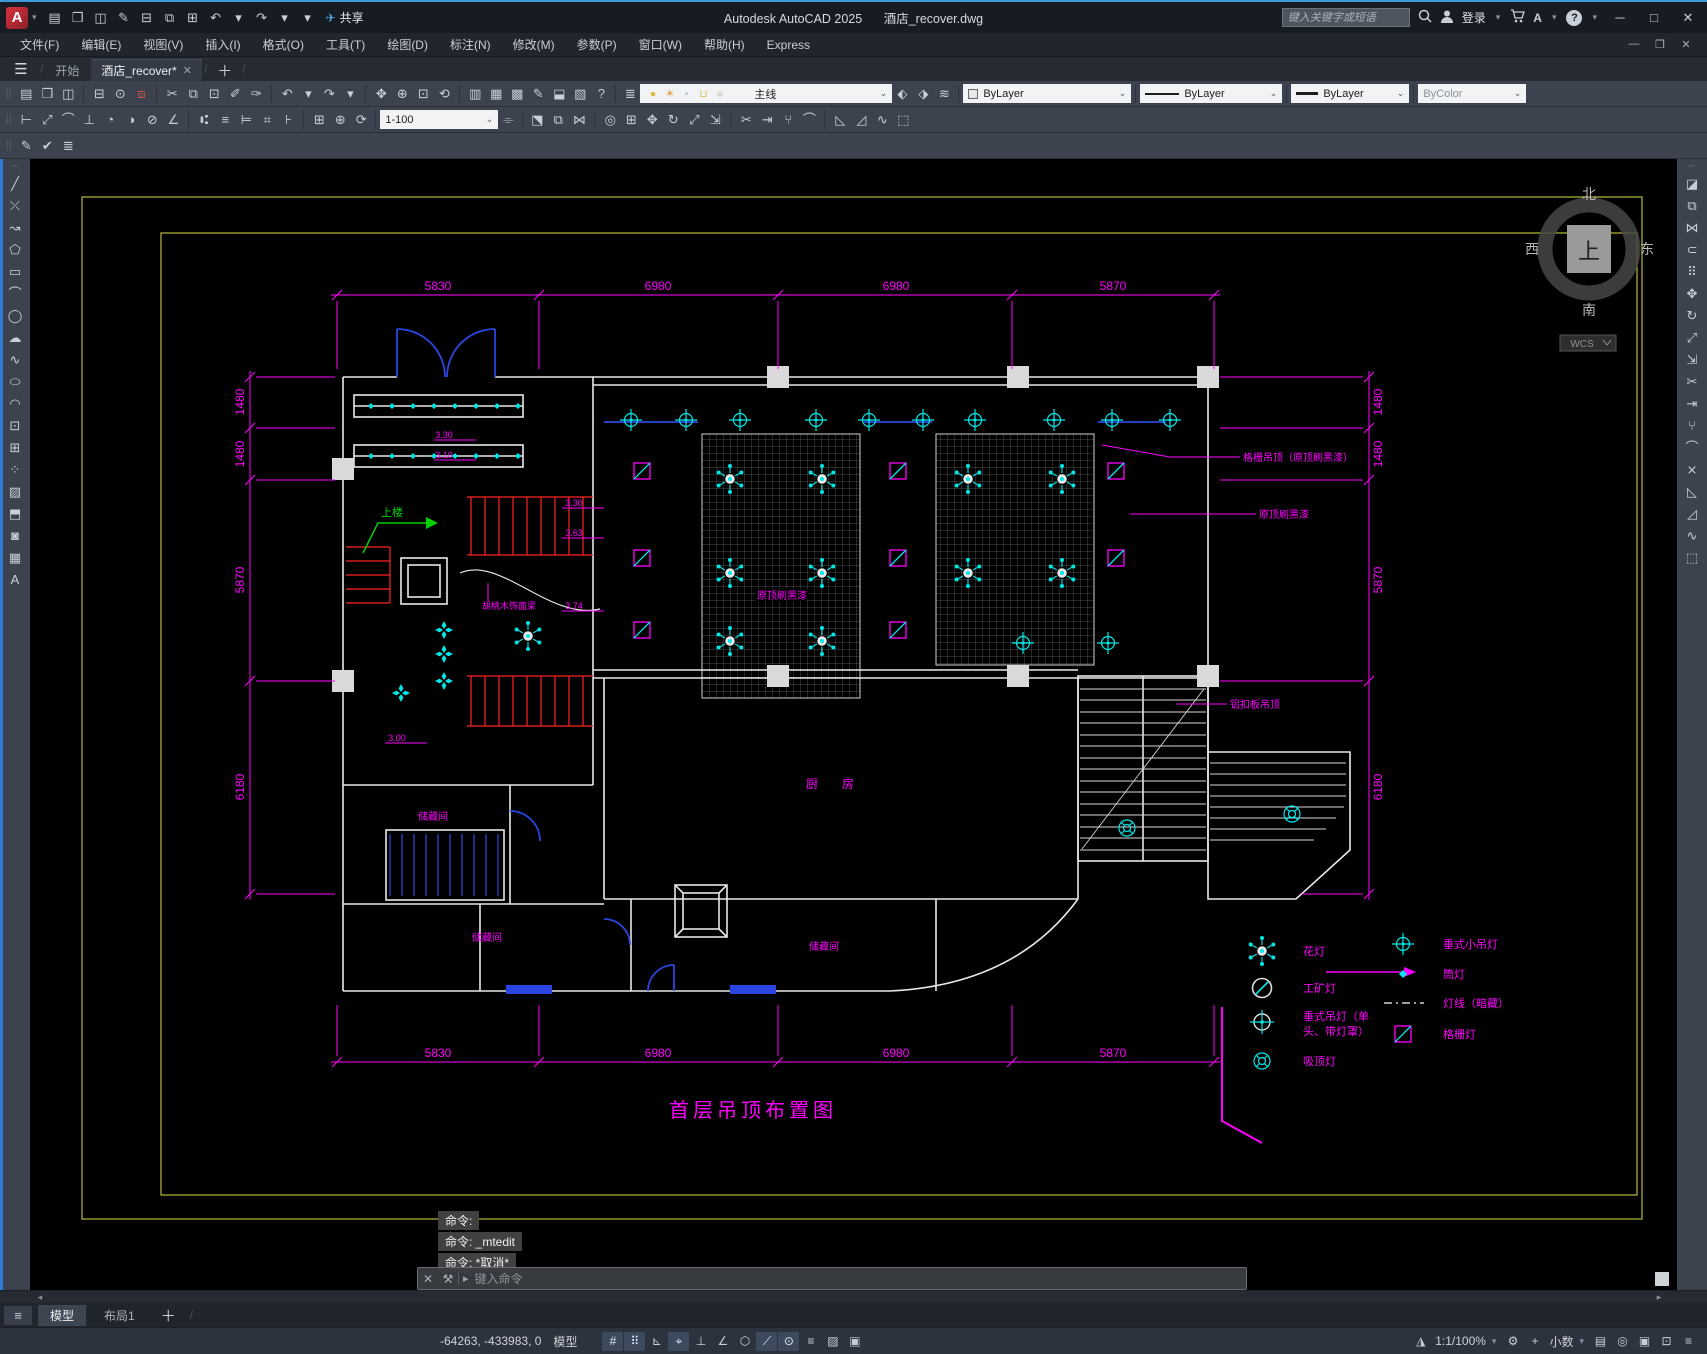 This screenshot has height=1354, width=1707. Describe the element at coordinates (859, 1278) in the screenshot. I see `command-input` at that location.